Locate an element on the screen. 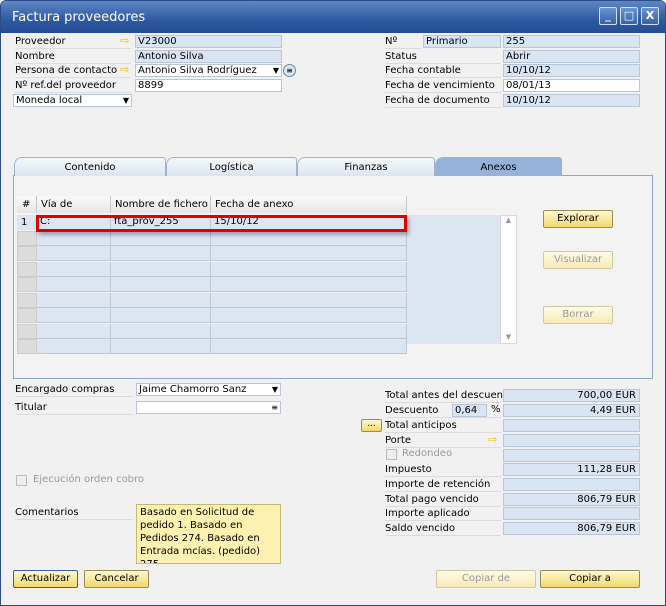 The image size is (666, 606). aplicado-field is located at coordinates (571, 513).